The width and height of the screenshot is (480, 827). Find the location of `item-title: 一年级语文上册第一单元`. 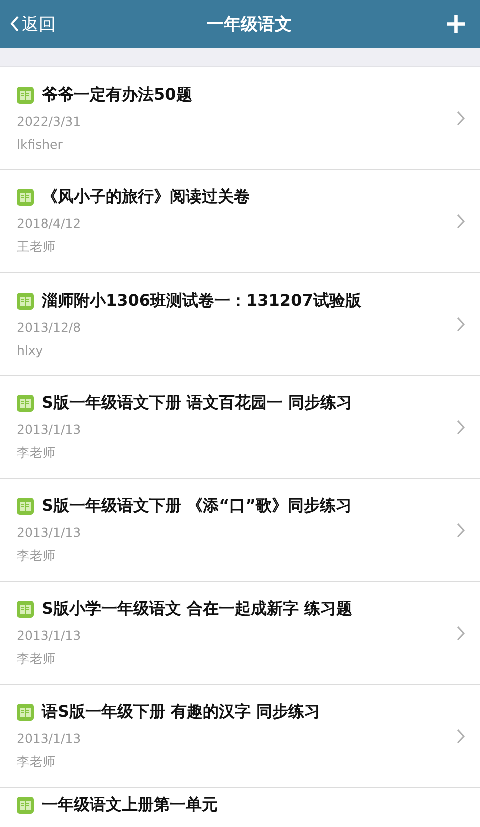

item-title: 一年级语文上册第一单元 is located at coordinates (130, 805).